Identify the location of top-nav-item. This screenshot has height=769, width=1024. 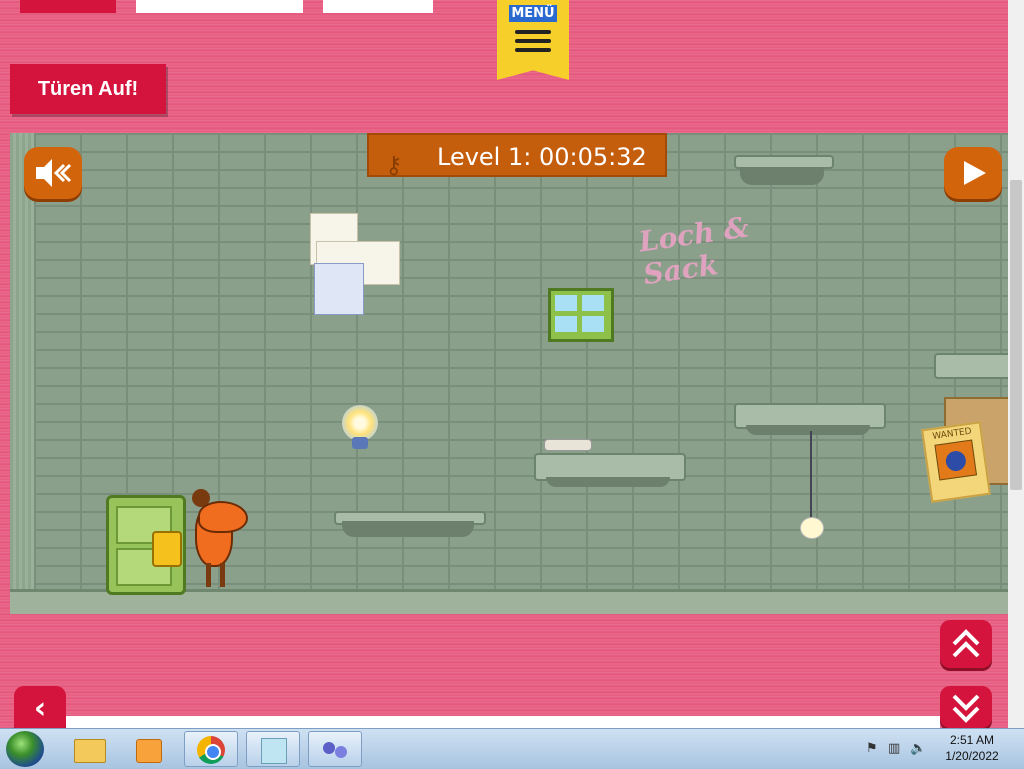
(68, 6).